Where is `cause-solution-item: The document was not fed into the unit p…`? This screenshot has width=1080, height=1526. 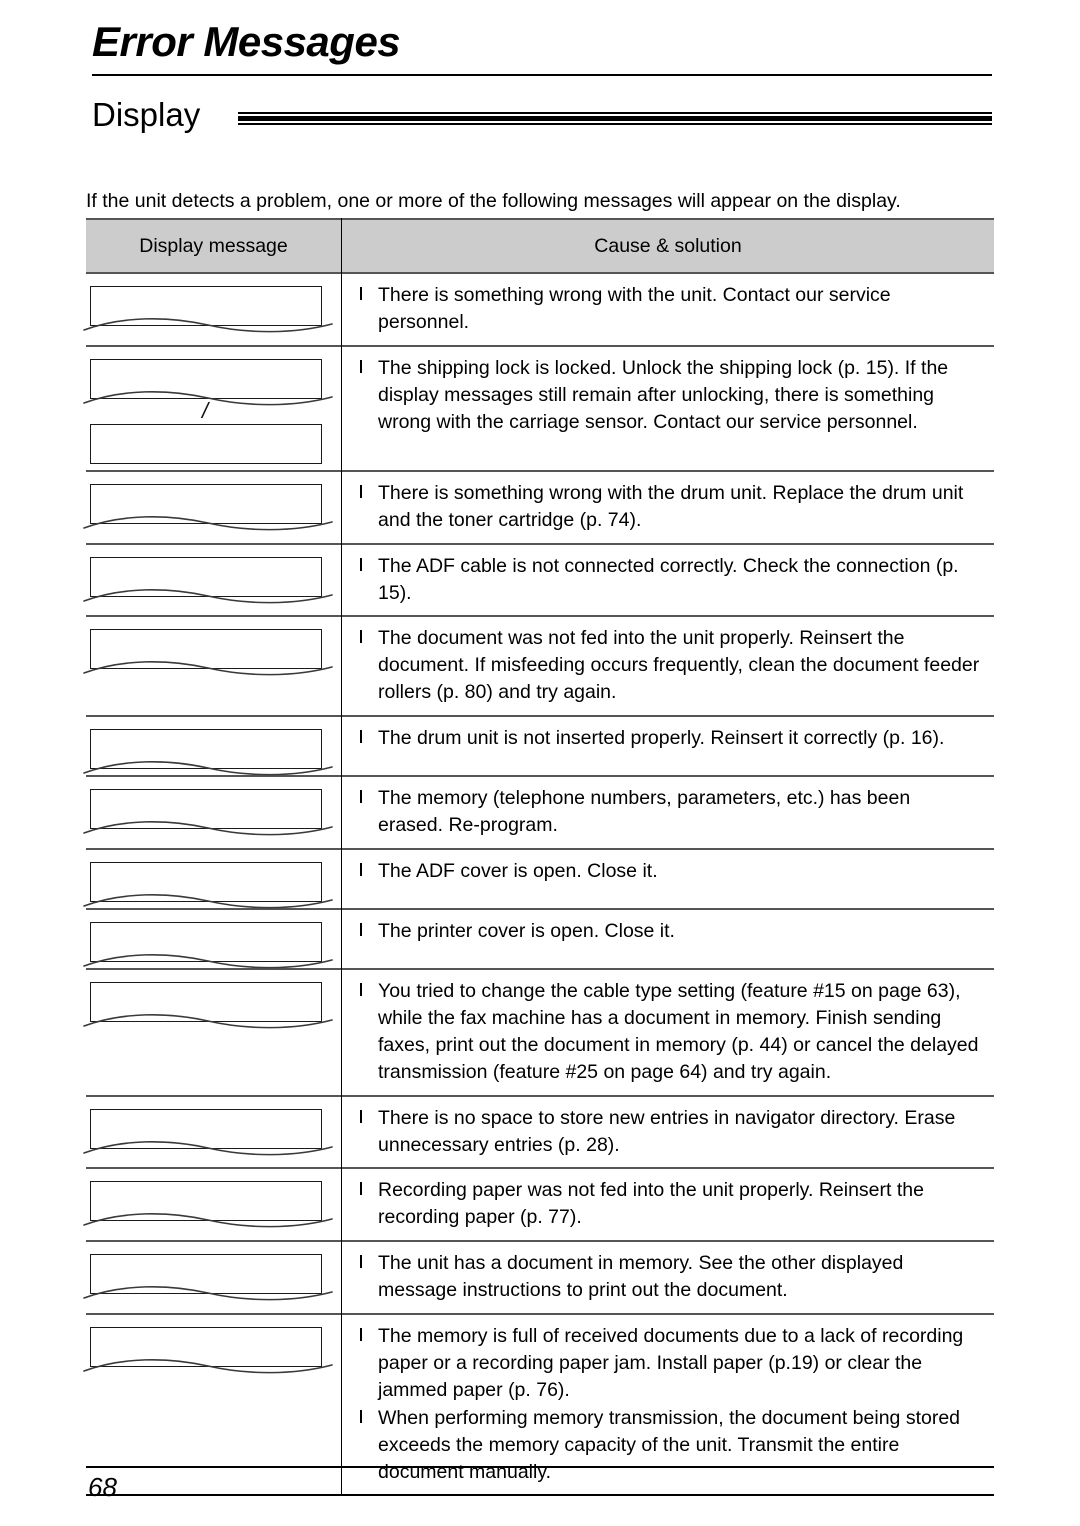 cause-solution-item: The document was not fed into the unit p… is located at coordinates (668, 665).